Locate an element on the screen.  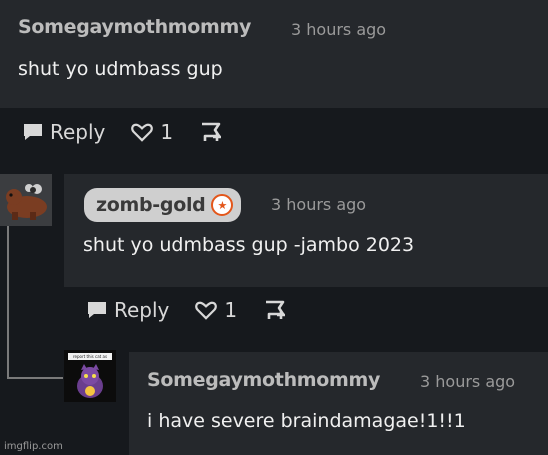
comment-3-timestamp: 3 hours ago is located at coordinates (467, 381).